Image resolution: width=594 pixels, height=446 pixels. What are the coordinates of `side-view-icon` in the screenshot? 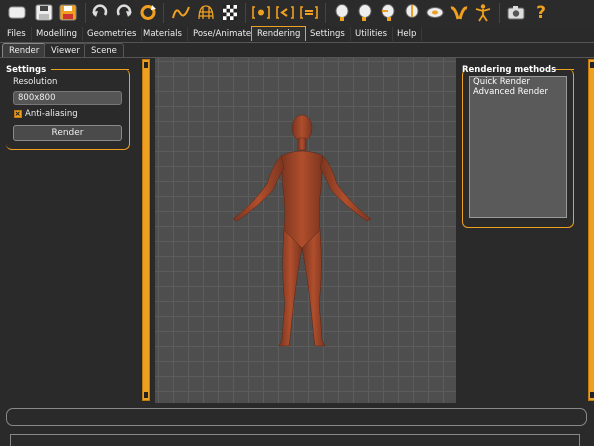 It's located at (309, 12).